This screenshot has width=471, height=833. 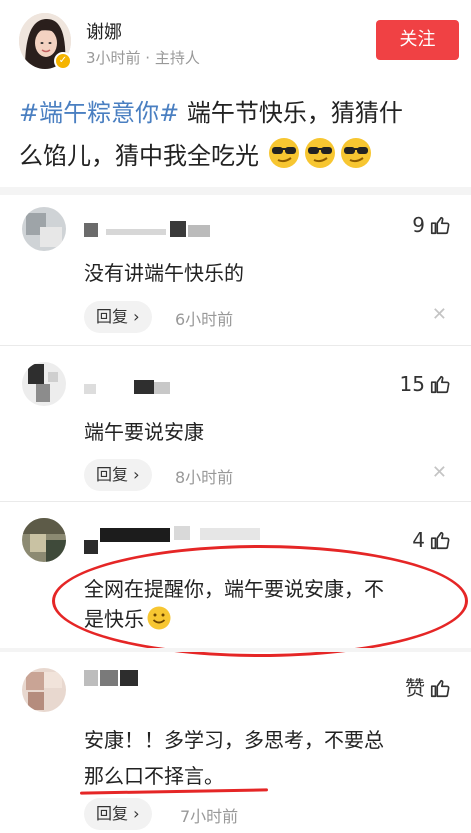 I want to click on like-button: 赞, so click(x=428, y=686).